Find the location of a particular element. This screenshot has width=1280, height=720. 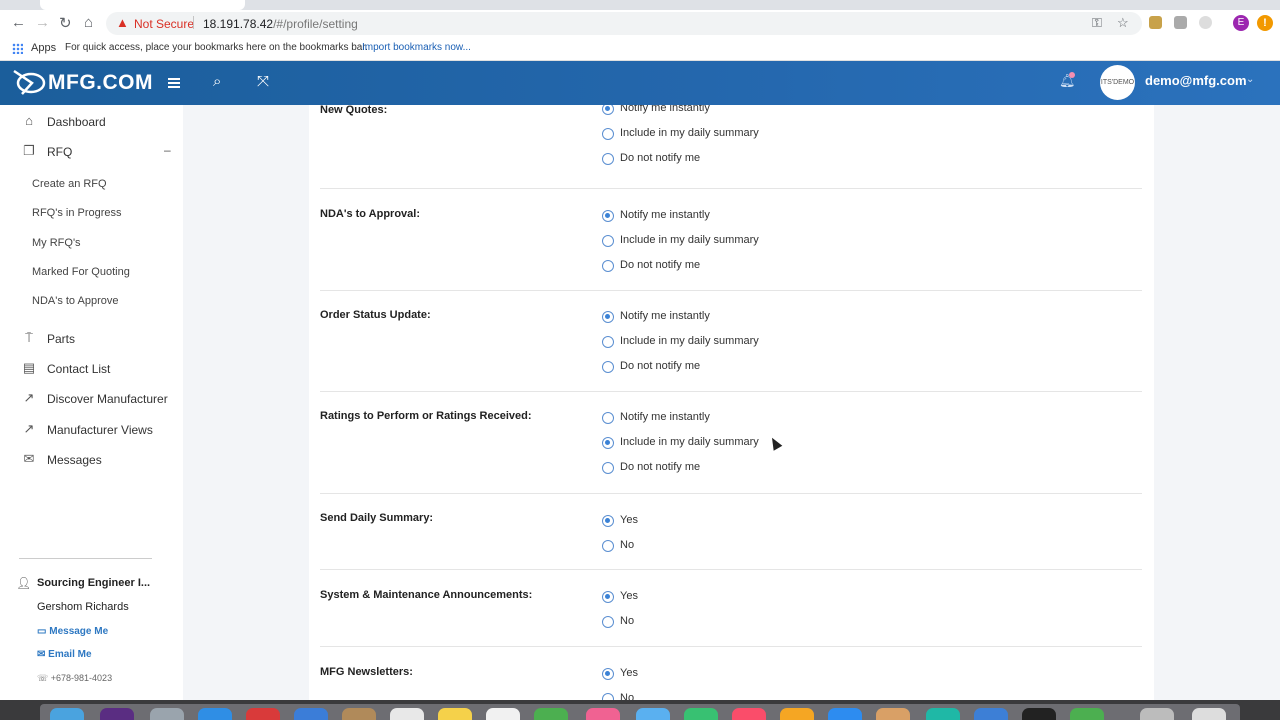

sidebar-subitem-rfq-in-progress: RFQ's in Progress is located at coordinates (77, 213).